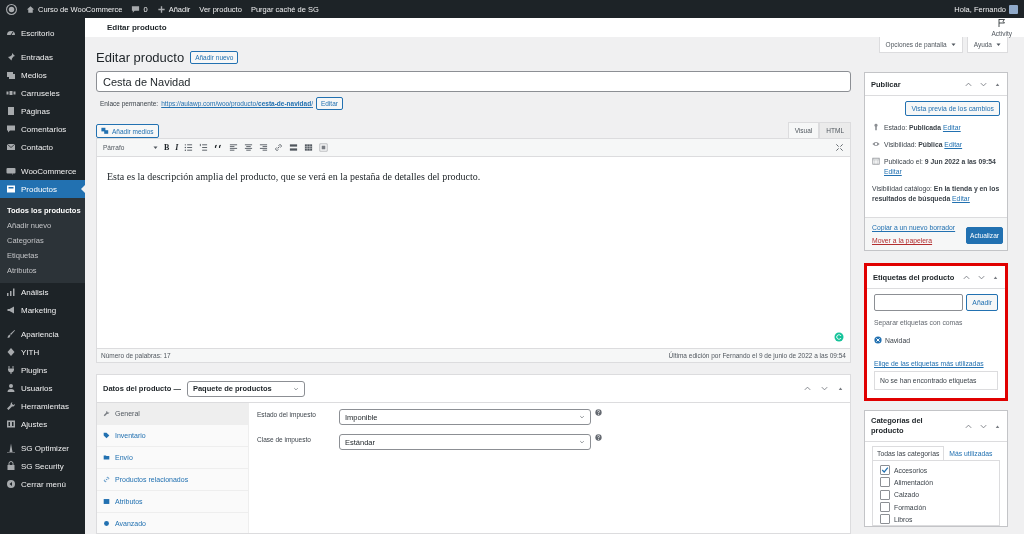 This screenshot has height=534, width=1024. What do you see at coordinates (309, 147) in the screenshot?
I see `table-icon` at bounding box center [309, 147].